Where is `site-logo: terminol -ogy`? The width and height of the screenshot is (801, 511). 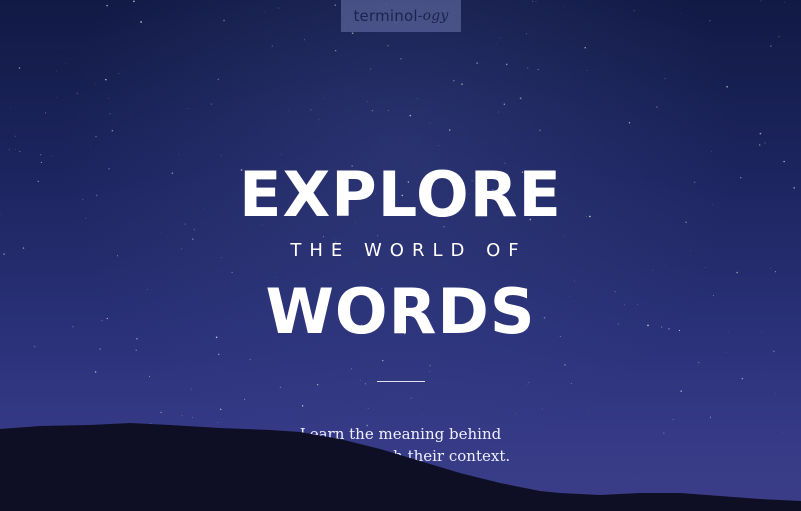
site-logo: terminol -ogy is located at coordinates (401, 16).